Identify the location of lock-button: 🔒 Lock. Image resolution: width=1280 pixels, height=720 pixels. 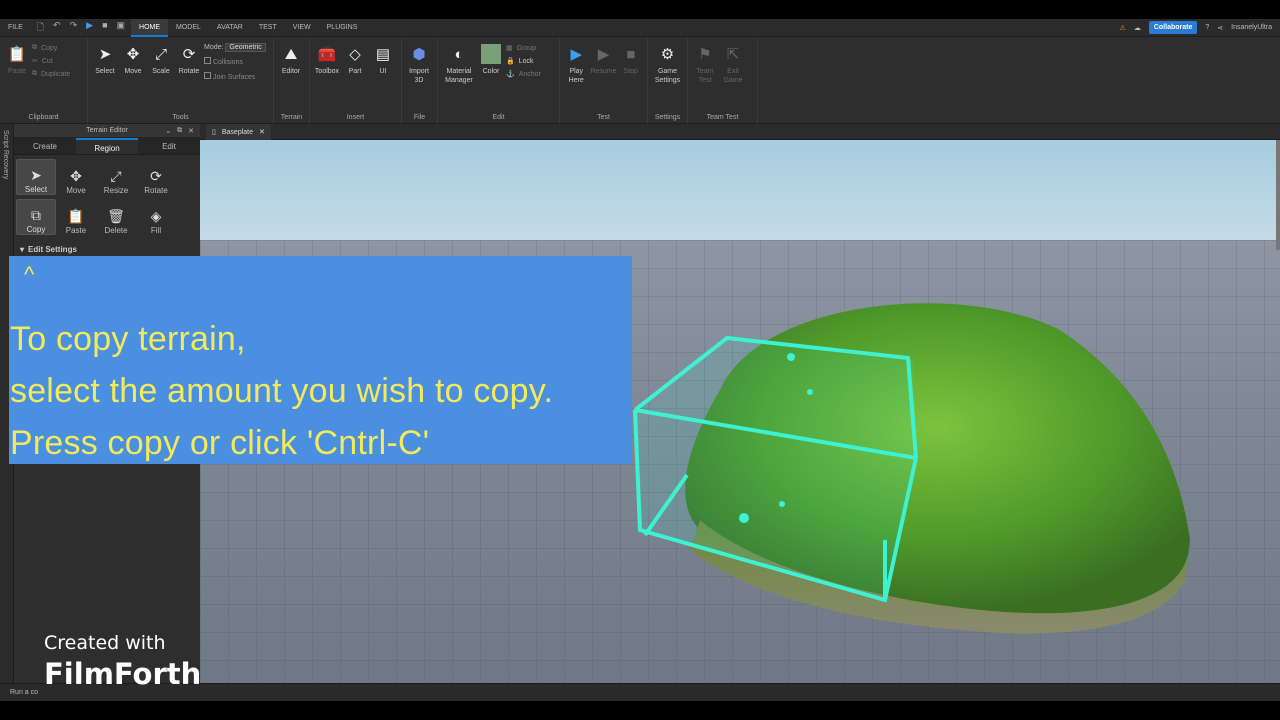
(523, 61).